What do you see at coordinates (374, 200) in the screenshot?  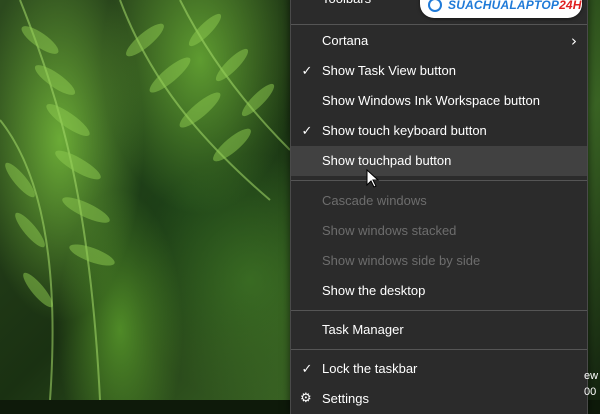 I see `menu-item-label: Cascade windows` at bounding box center [374, 200].